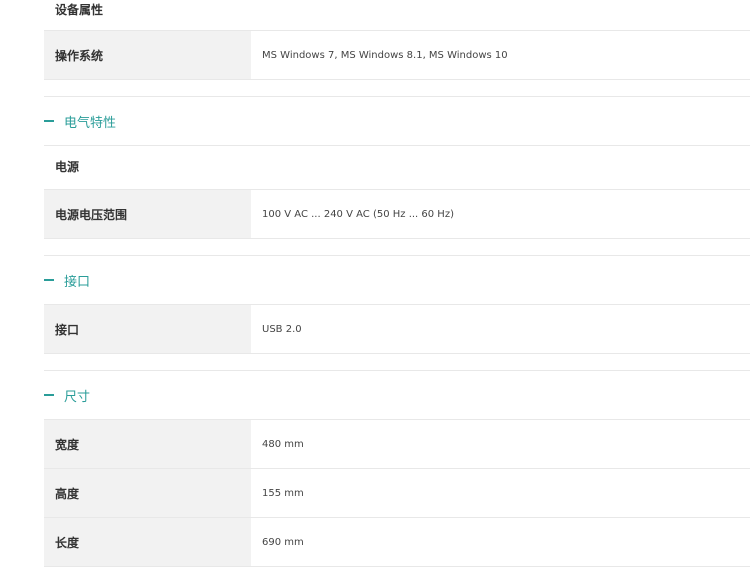 The width and height of the screenshot is (750, 567). I want to click on section-toggle-interface: 接口, so click(397, 280).